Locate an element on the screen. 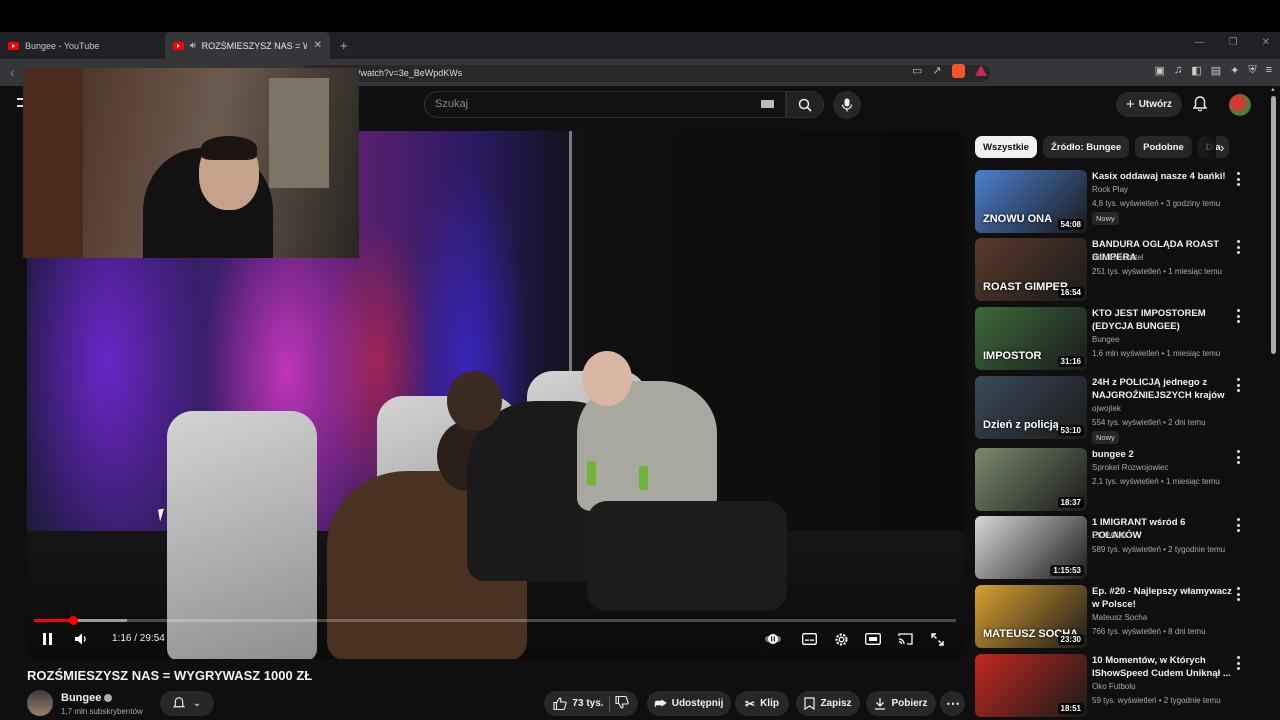 The image size is (1280, 720). more-actions-button: ⋯ is located at coordinates (952, 703).